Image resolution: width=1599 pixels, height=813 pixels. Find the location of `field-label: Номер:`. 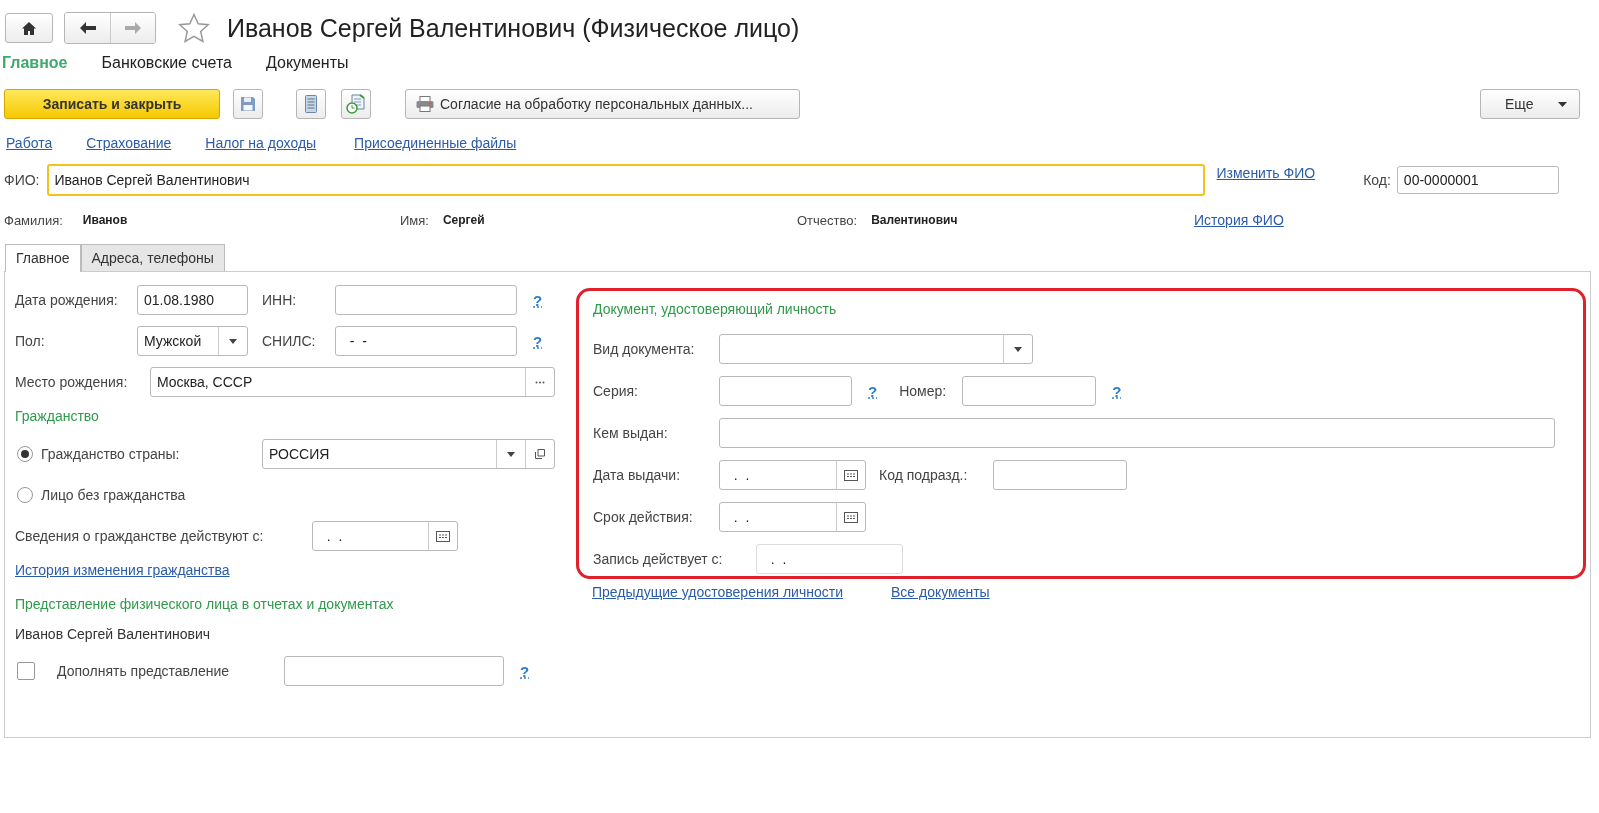

field-label: Номер: is located at coordinates (923, 391).